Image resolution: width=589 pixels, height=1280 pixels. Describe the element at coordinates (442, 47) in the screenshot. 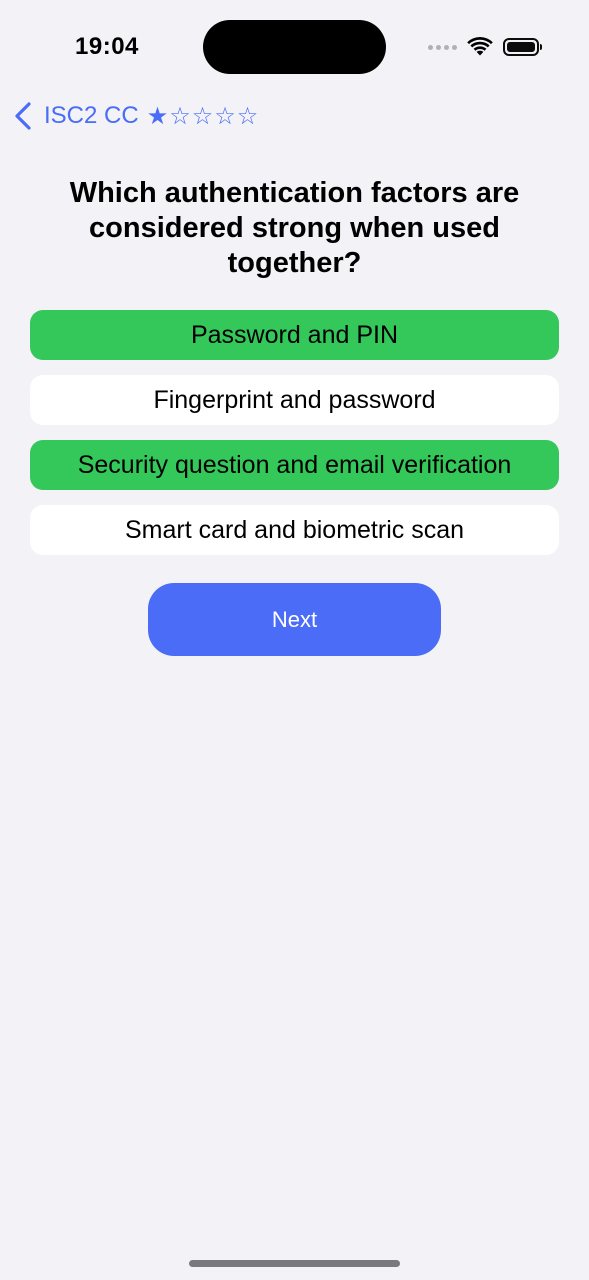

I see `cellular-signal-icon` at that location.